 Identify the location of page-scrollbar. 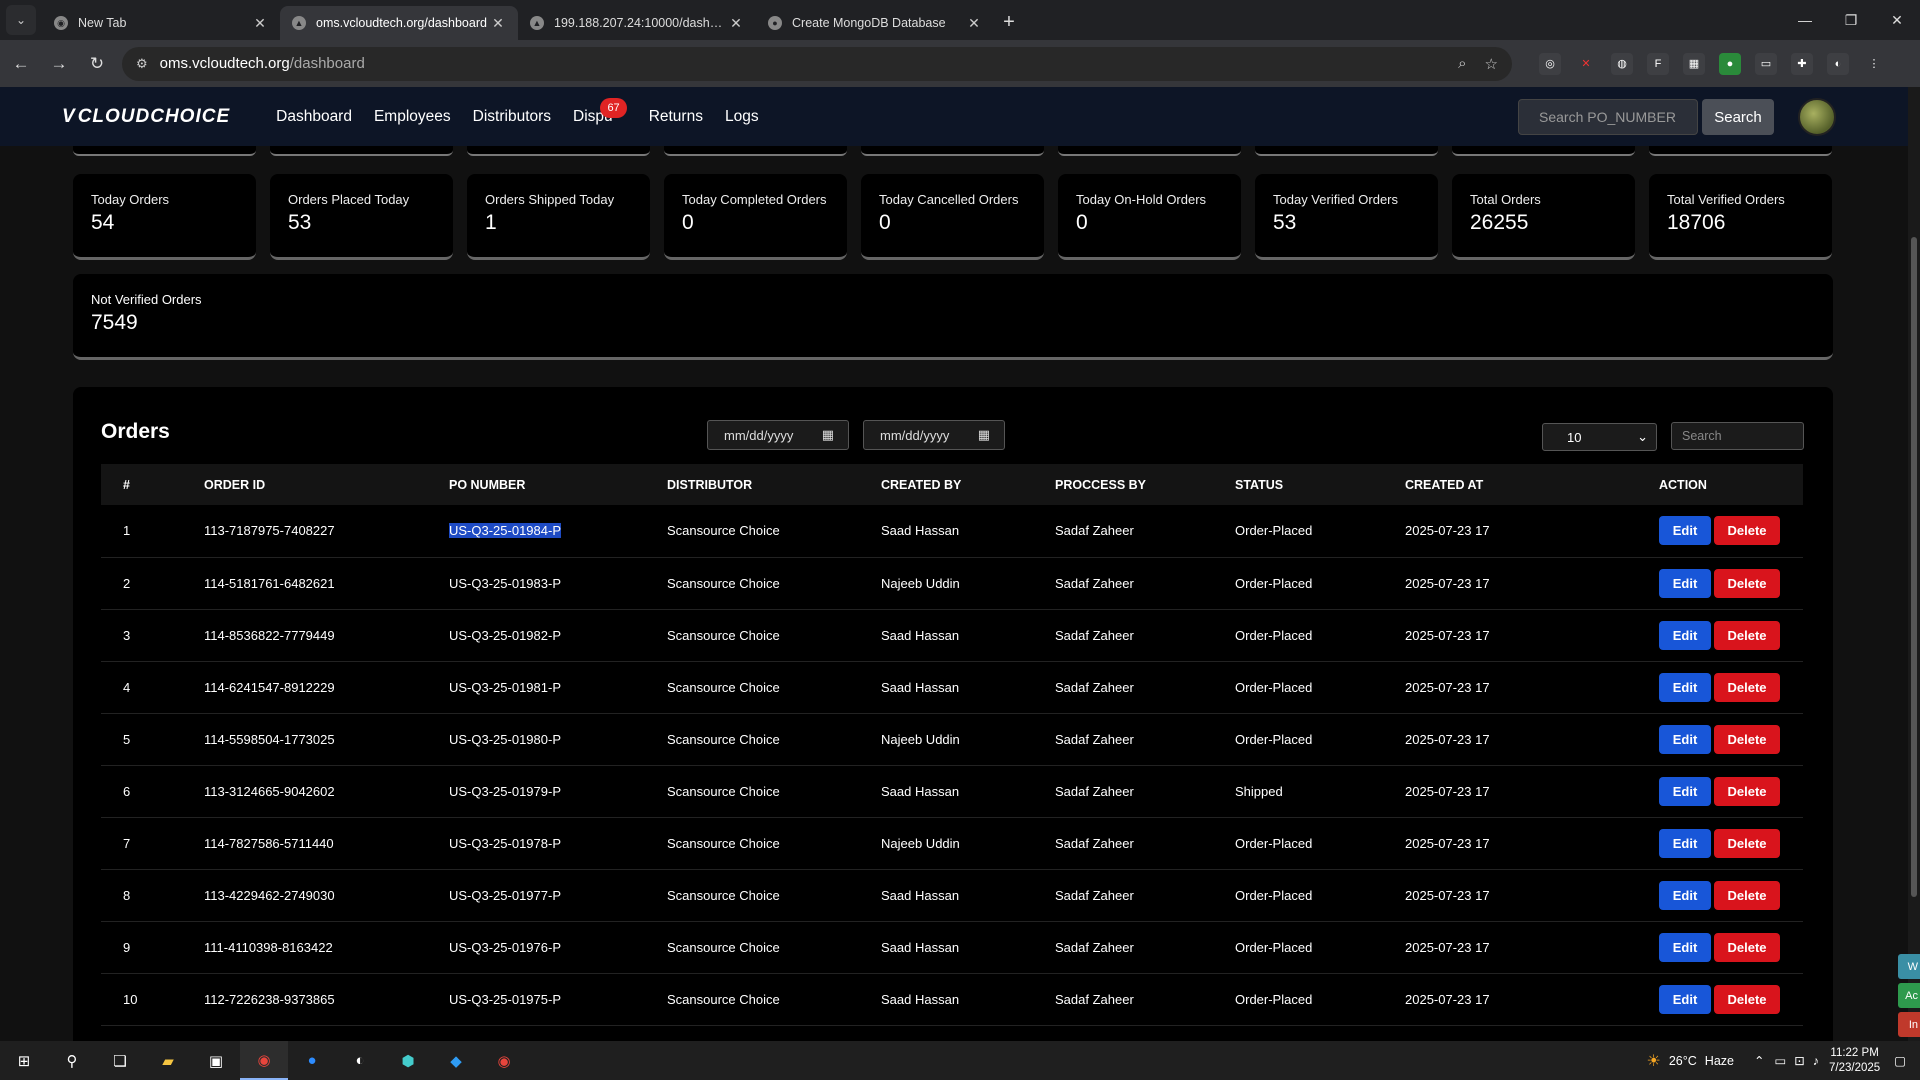
(1914, 564).